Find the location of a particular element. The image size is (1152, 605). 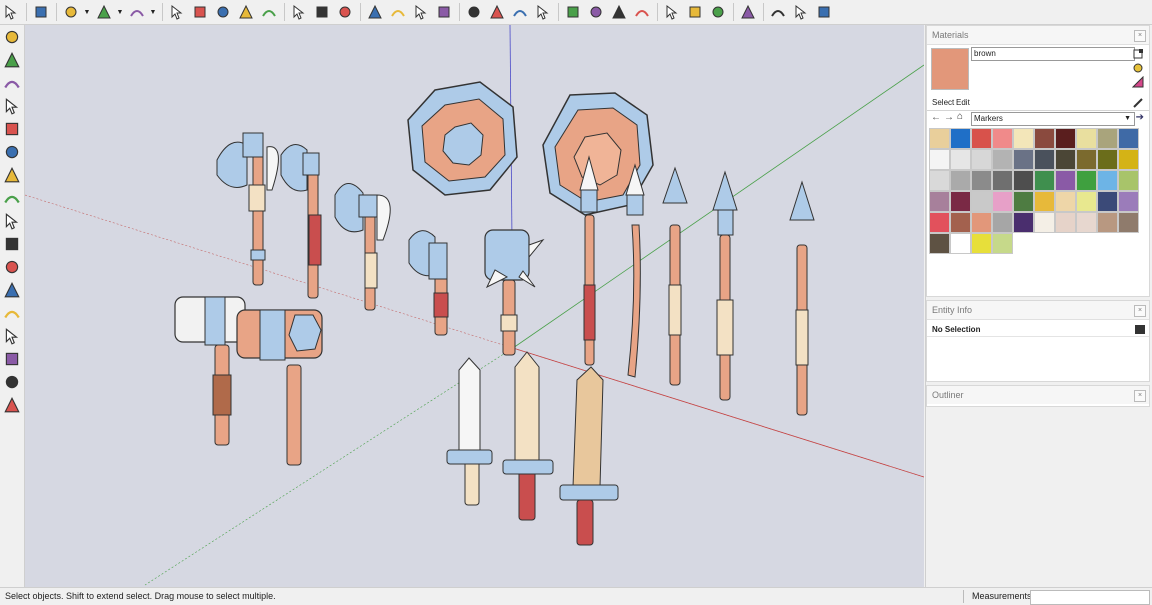

spiked-mace is located at coordinates (514, 292).